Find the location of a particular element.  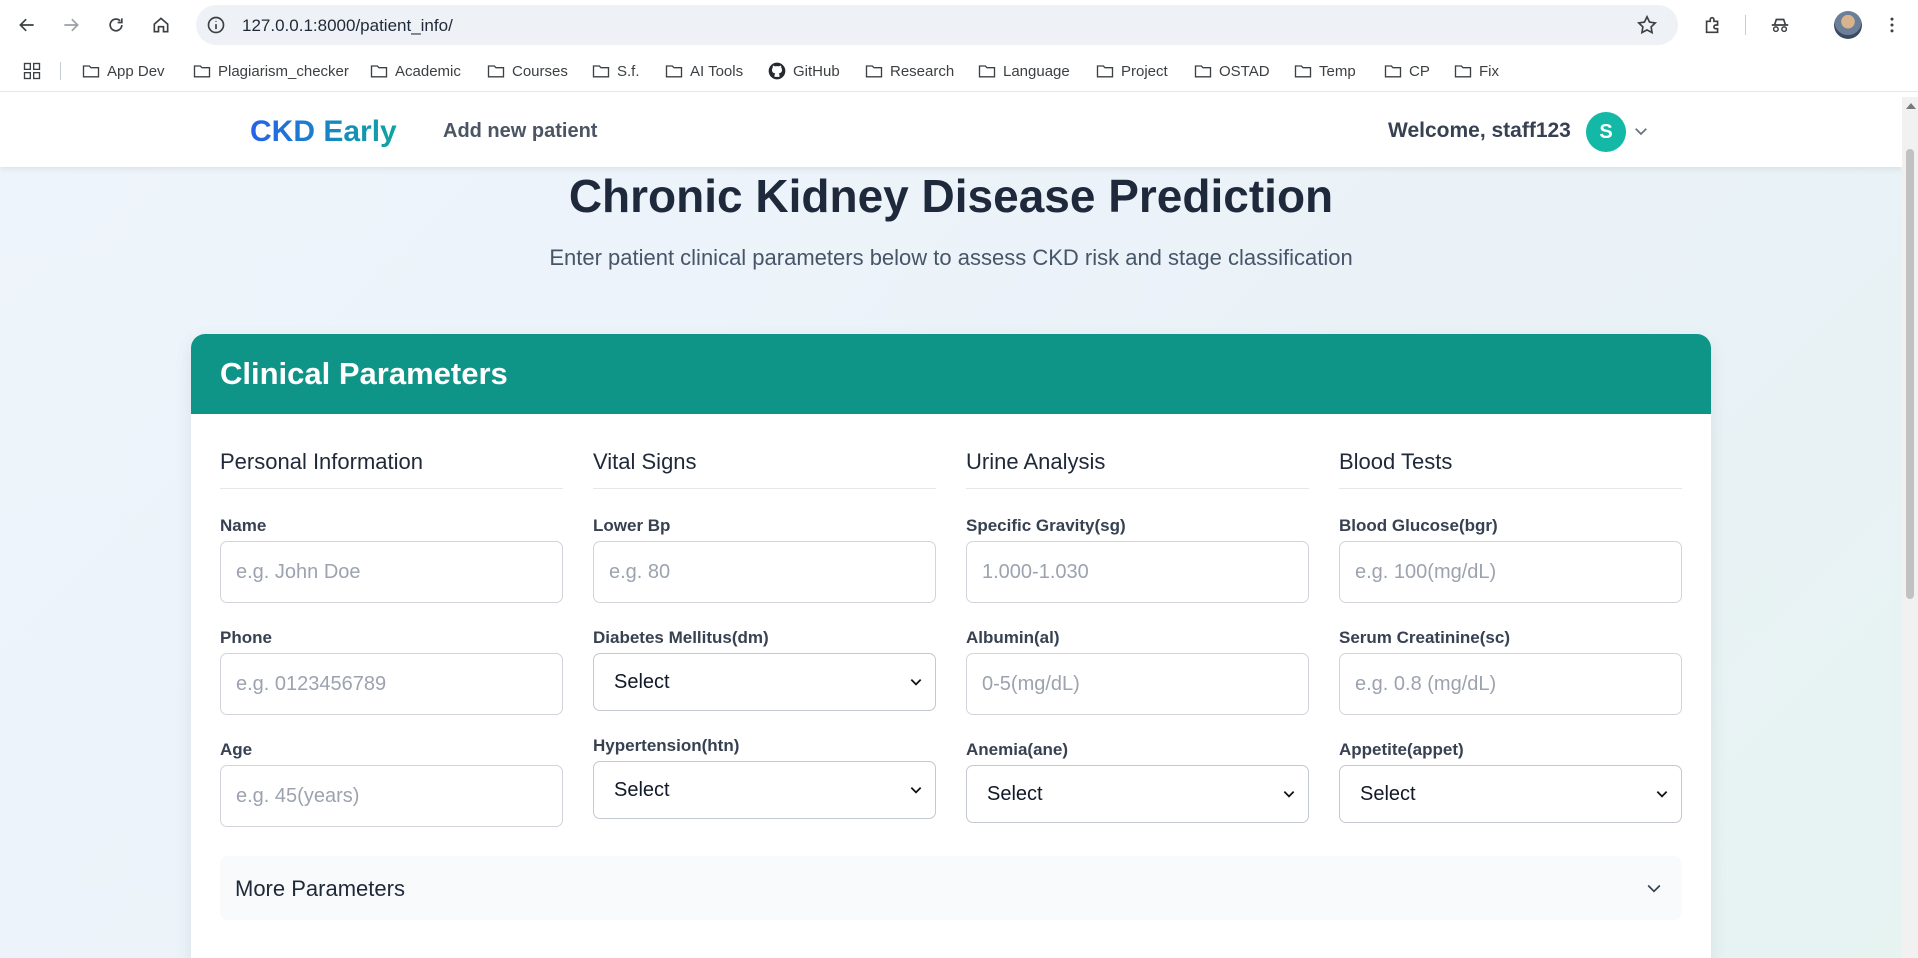

reload-icon is located at coordinates (116, 25).